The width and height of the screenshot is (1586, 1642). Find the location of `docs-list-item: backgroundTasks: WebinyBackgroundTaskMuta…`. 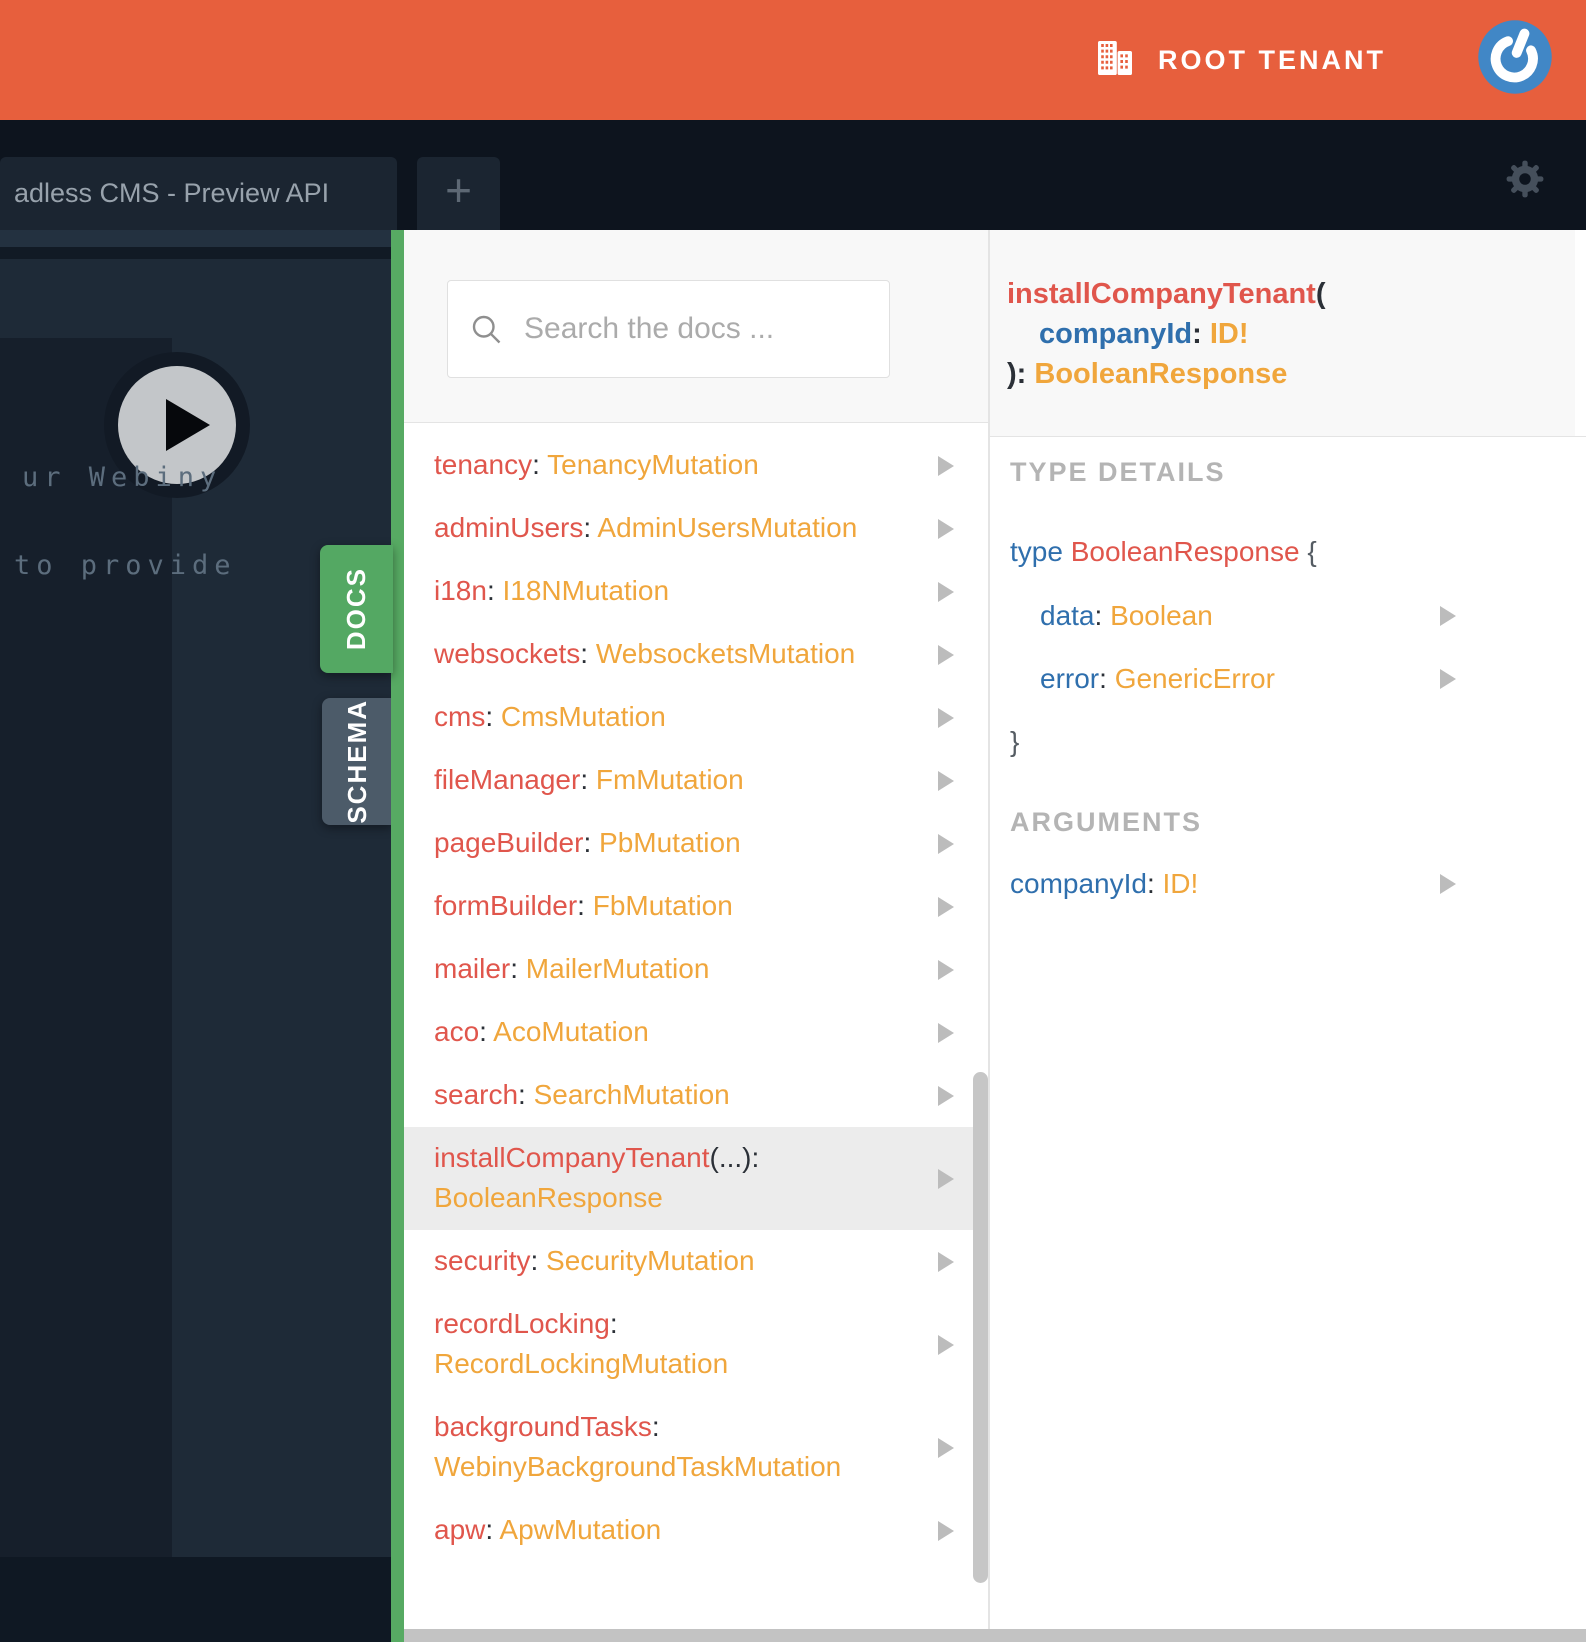

docs-list-item: backgroundTasks: WebinyBackgroundTaskMuta… is located at coordinates (696, 1447).